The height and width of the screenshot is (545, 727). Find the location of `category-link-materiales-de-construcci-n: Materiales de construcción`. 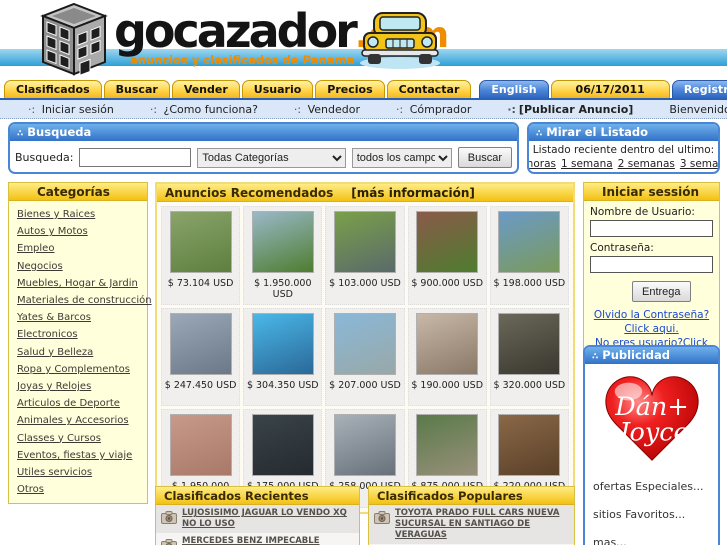

category-link-materiales-de-construcci-n: Materiales de construcción is located at coordinates (84, 300).